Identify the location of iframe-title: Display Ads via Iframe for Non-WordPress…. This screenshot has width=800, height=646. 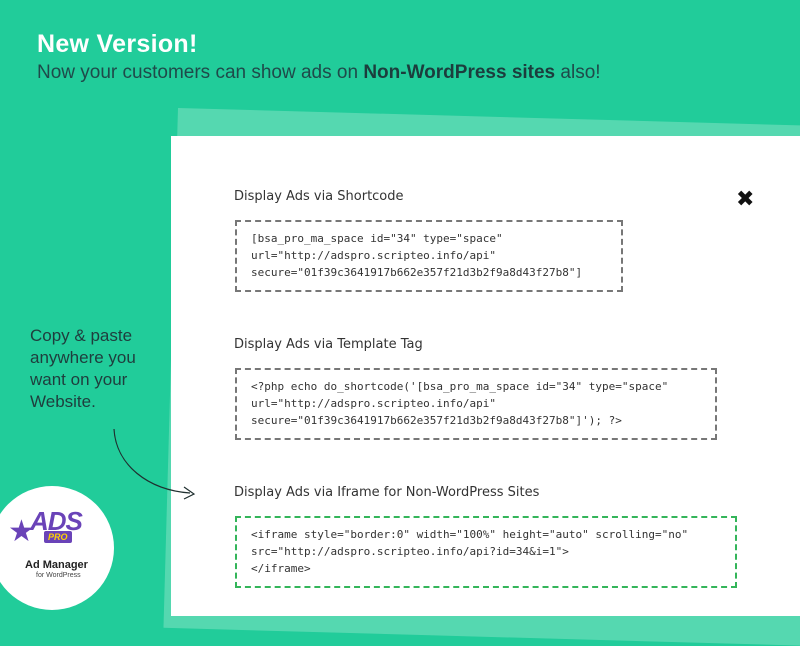
(387, 492).